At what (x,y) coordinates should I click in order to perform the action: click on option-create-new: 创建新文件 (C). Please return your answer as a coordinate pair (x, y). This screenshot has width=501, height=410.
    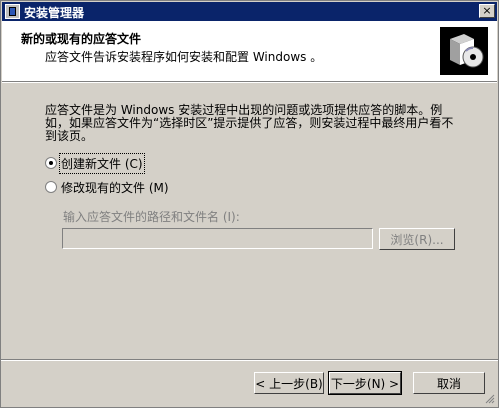
    Looking at the image, I should click on (95, 163).